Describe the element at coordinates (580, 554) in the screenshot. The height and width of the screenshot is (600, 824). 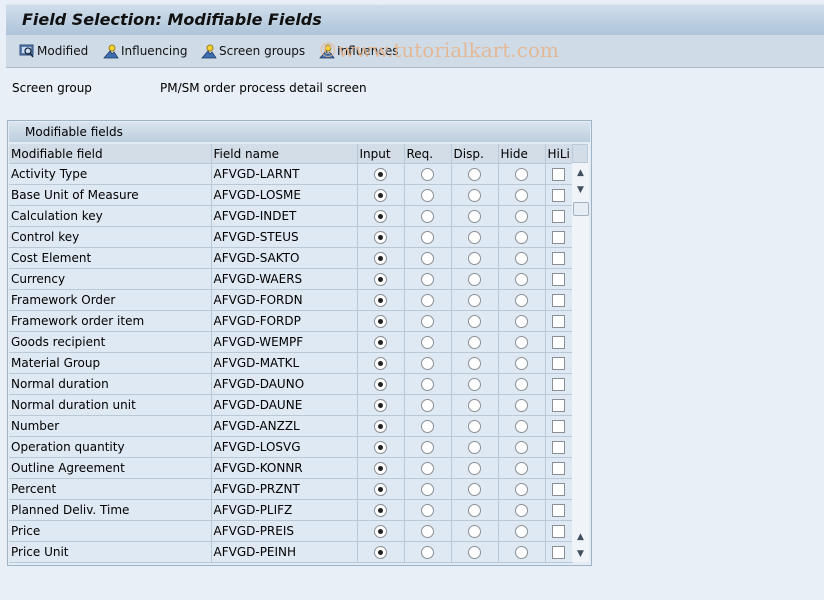
I see `scroll-page-down-icon: ▼` at that location.